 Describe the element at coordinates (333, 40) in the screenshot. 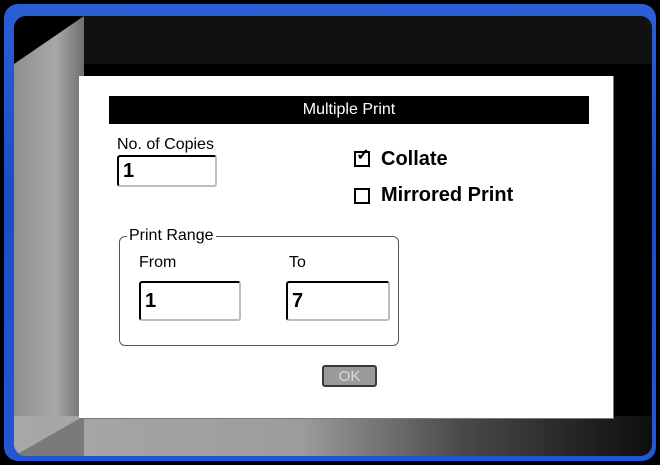

I see `bezel-top` at that location.